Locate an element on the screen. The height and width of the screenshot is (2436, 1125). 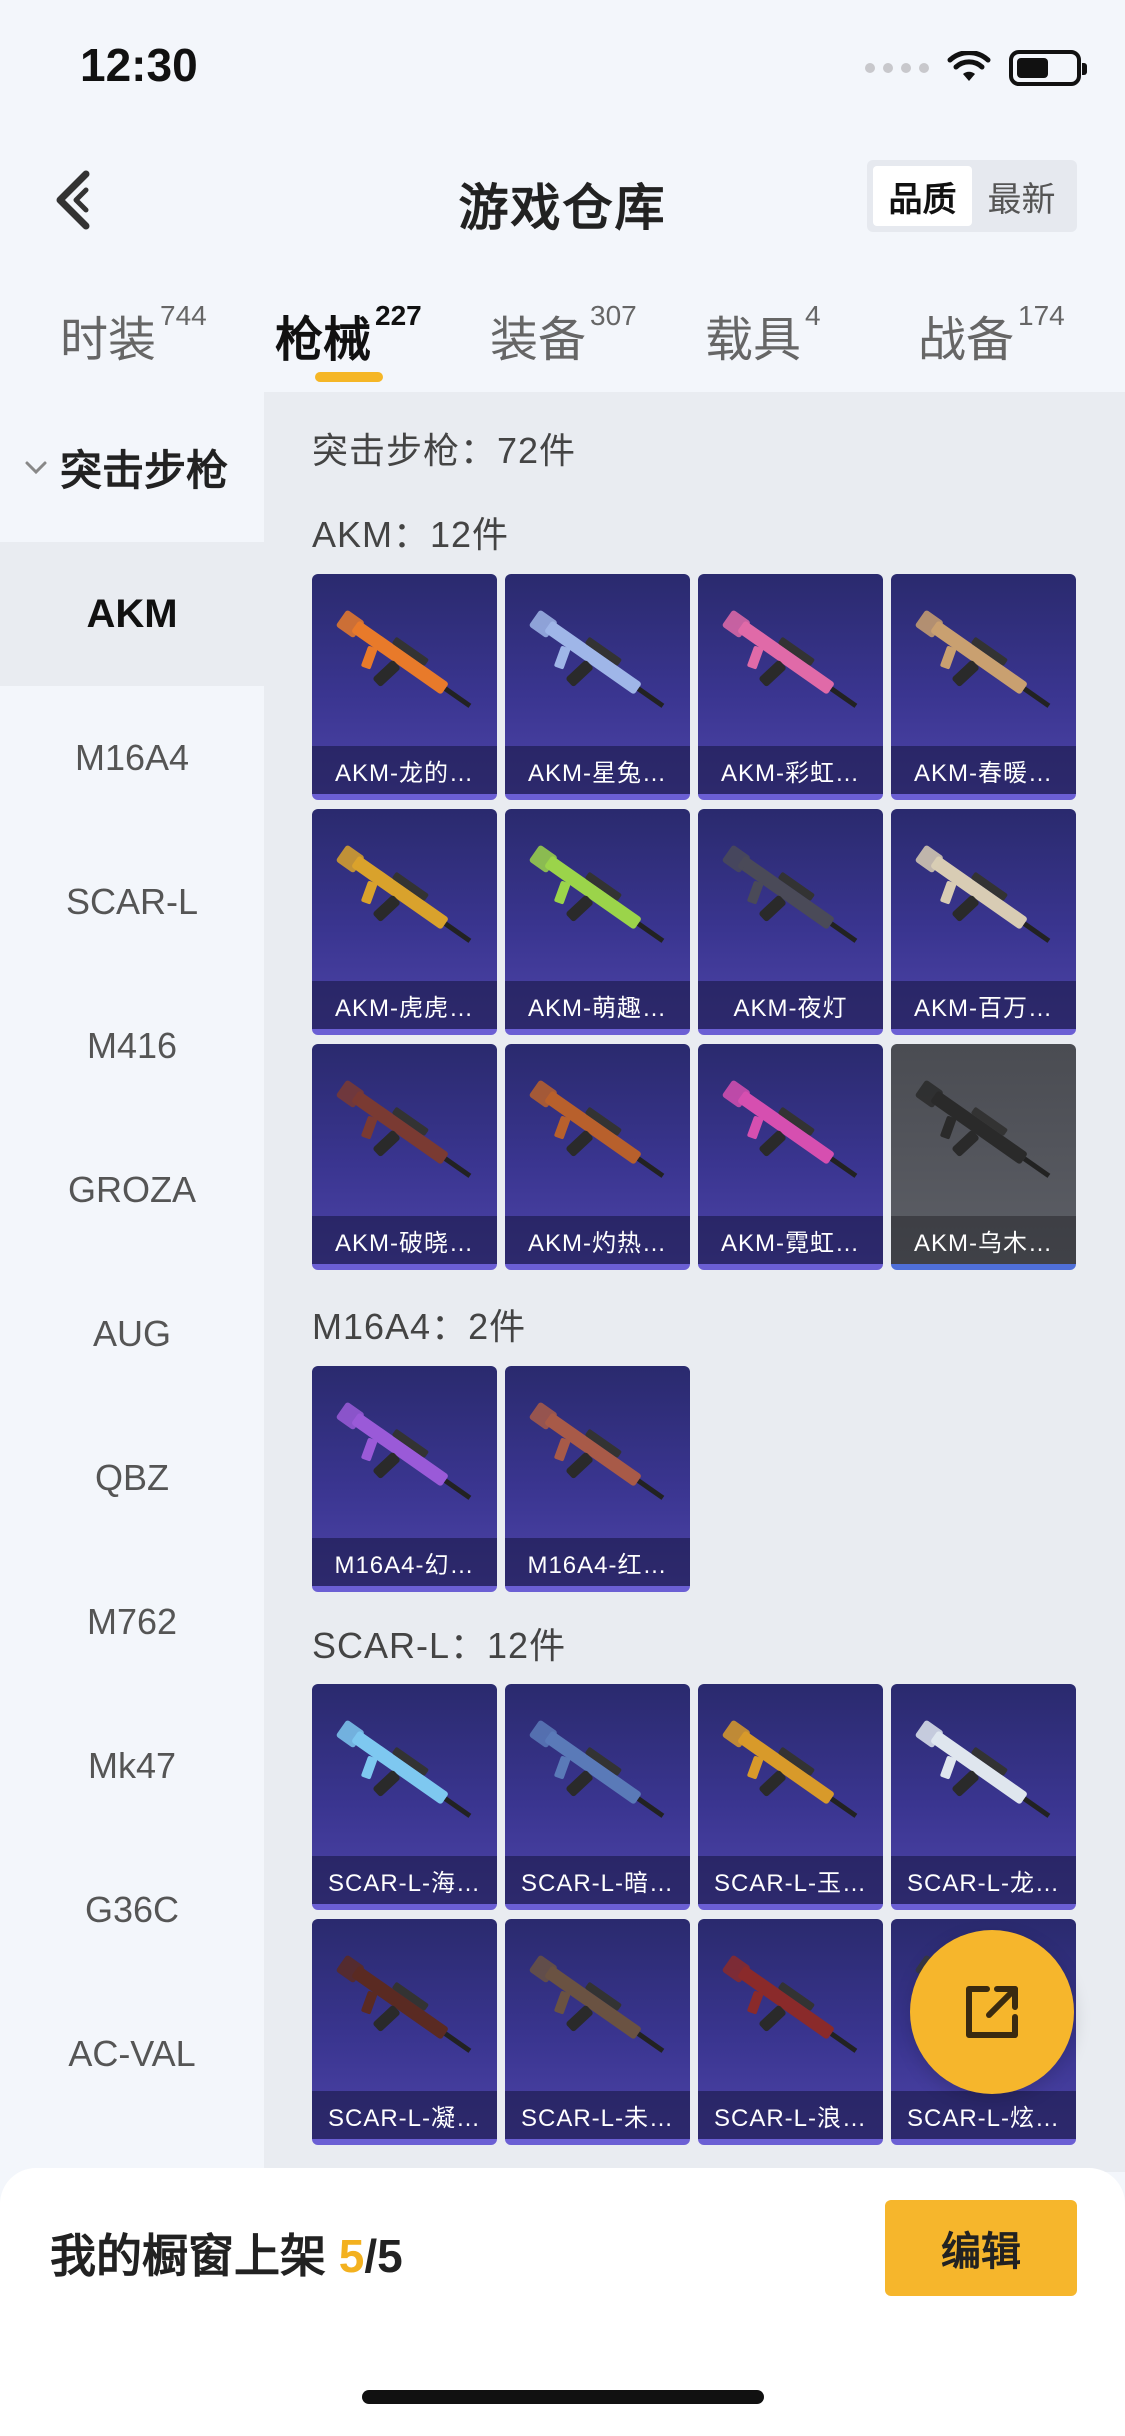
tab-combat-gear: 战备 174 is located at coordinates (991, 335).